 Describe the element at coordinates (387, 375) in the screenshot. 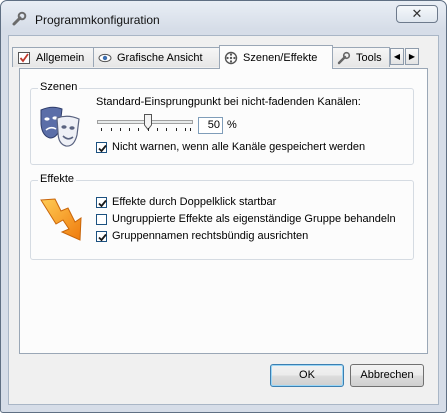

I see `cancel-button: Abbrechen` at that location.